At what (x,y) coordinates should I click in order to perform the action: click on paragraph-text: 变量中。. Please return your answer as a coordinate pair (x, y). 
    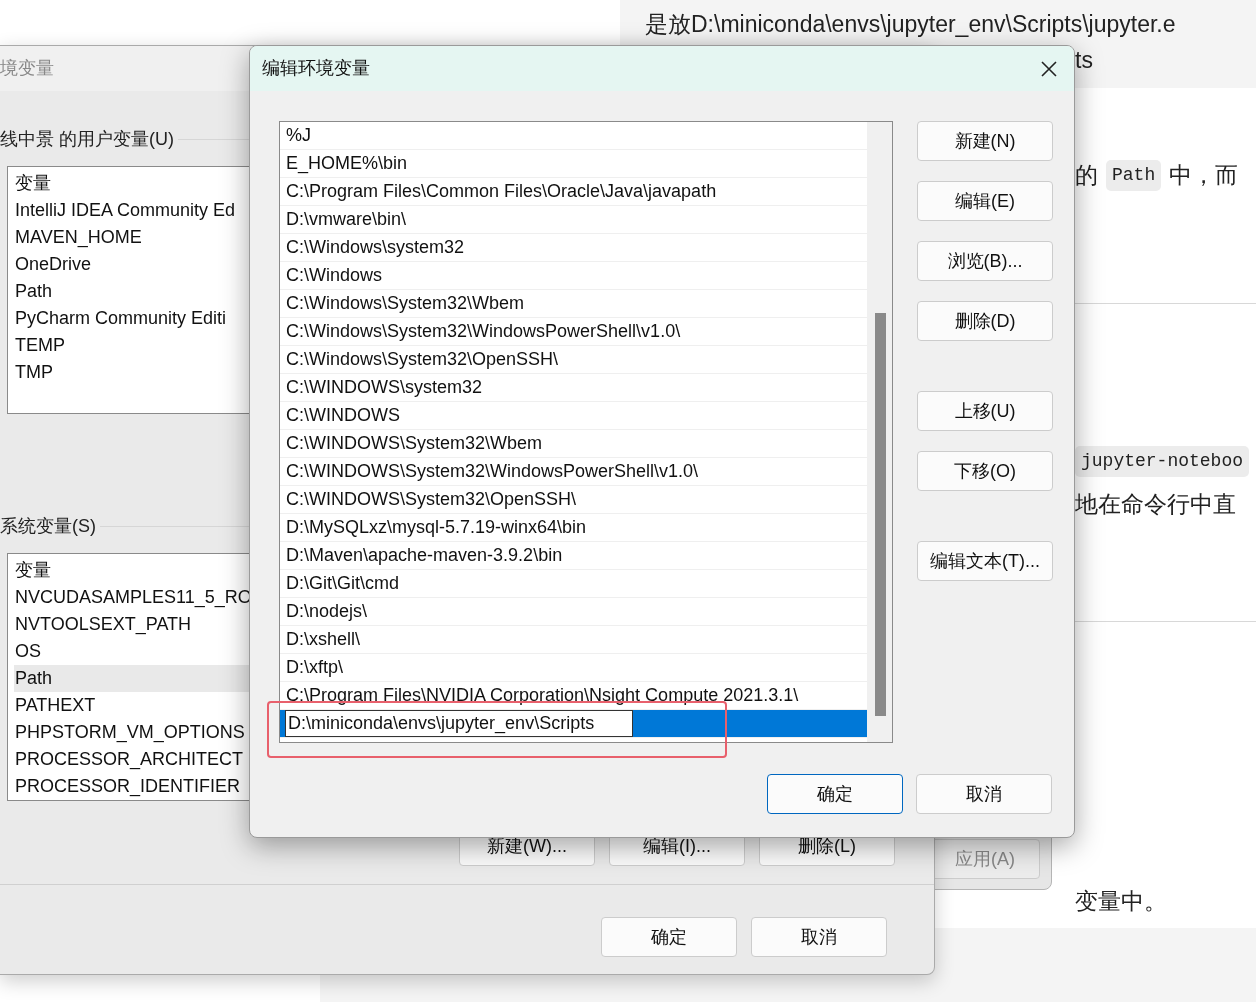
    Looking at the image, I should click on (1121, 901).